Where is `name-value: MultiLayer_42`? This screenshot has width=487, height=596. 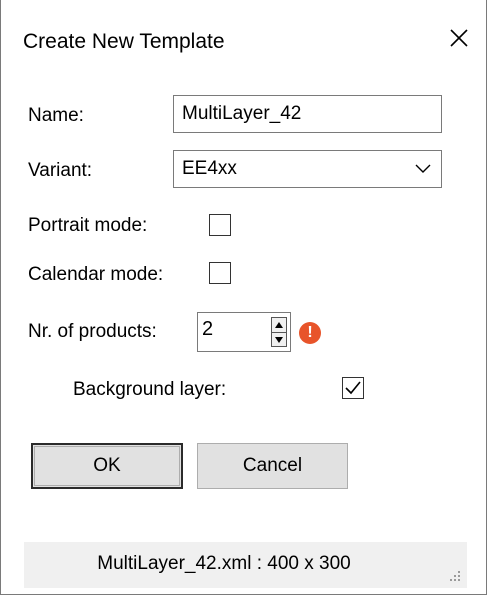
name-value: MultiLayer_42 is located at coordinates (242, 113).